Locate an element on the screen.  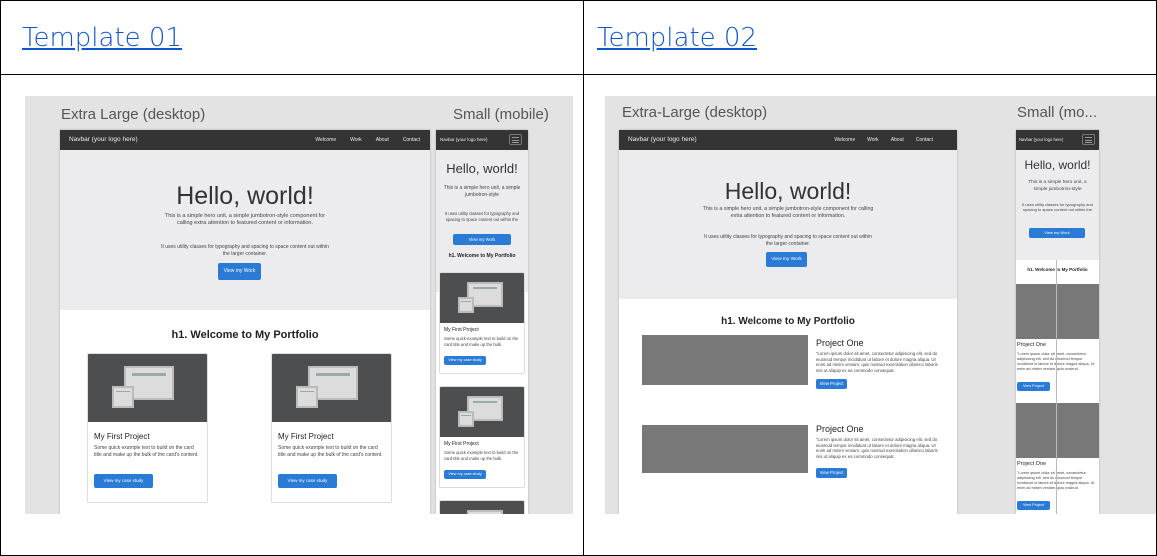
project-card is located at coordinates (482, 507).